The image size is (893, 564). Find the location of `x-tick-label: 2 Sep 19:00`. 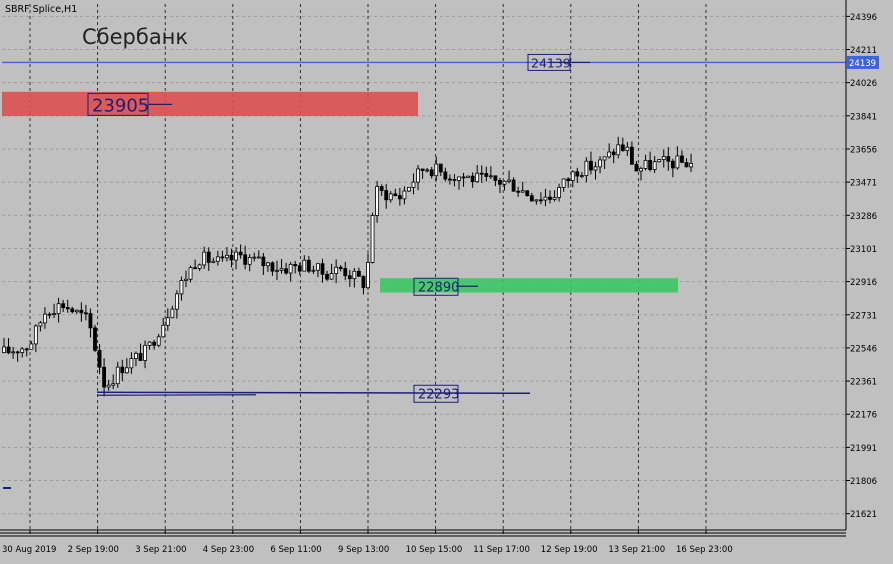

x-tick-label: 2 Sep 19:00 is located at coordinates (93, 550).